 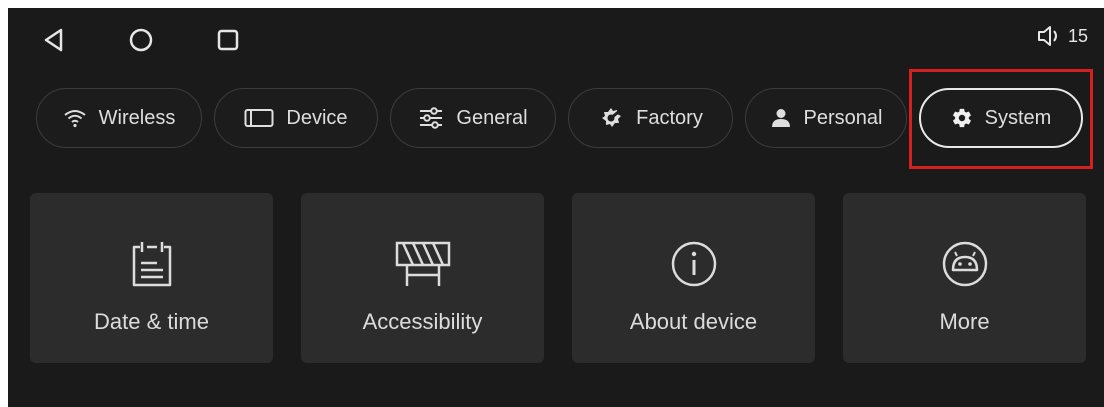 I want to click on recents-square-icon, so click(x=228, y=40).